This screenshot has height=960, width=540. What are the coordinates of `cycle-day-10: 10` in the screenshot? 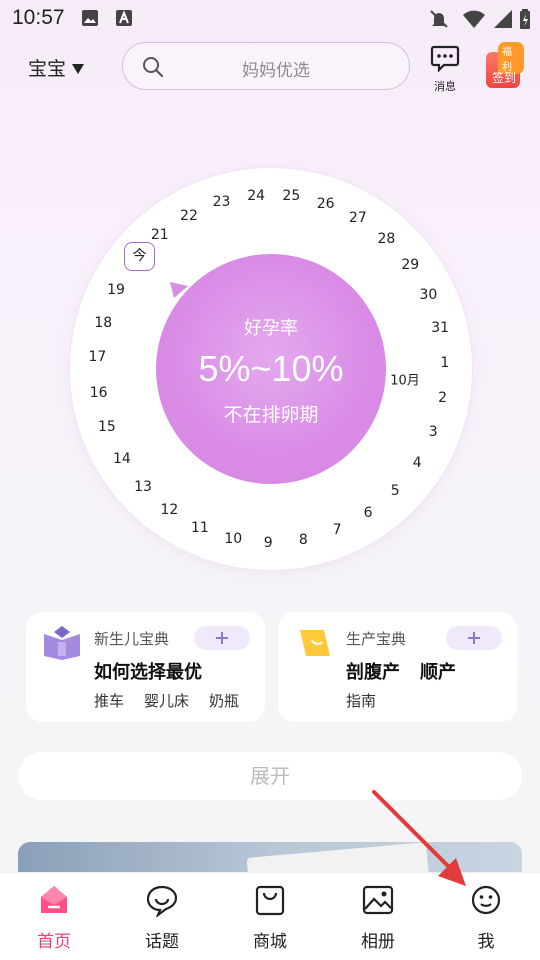 It's located at (233, 538).